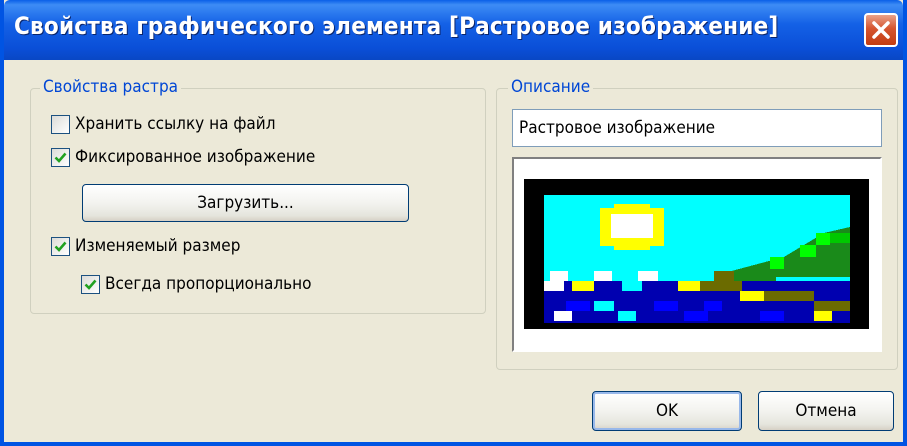 The height and width of the screenshot is (446, 907). I want to click on fixed-image-checkbox-box, so click(60, 157).